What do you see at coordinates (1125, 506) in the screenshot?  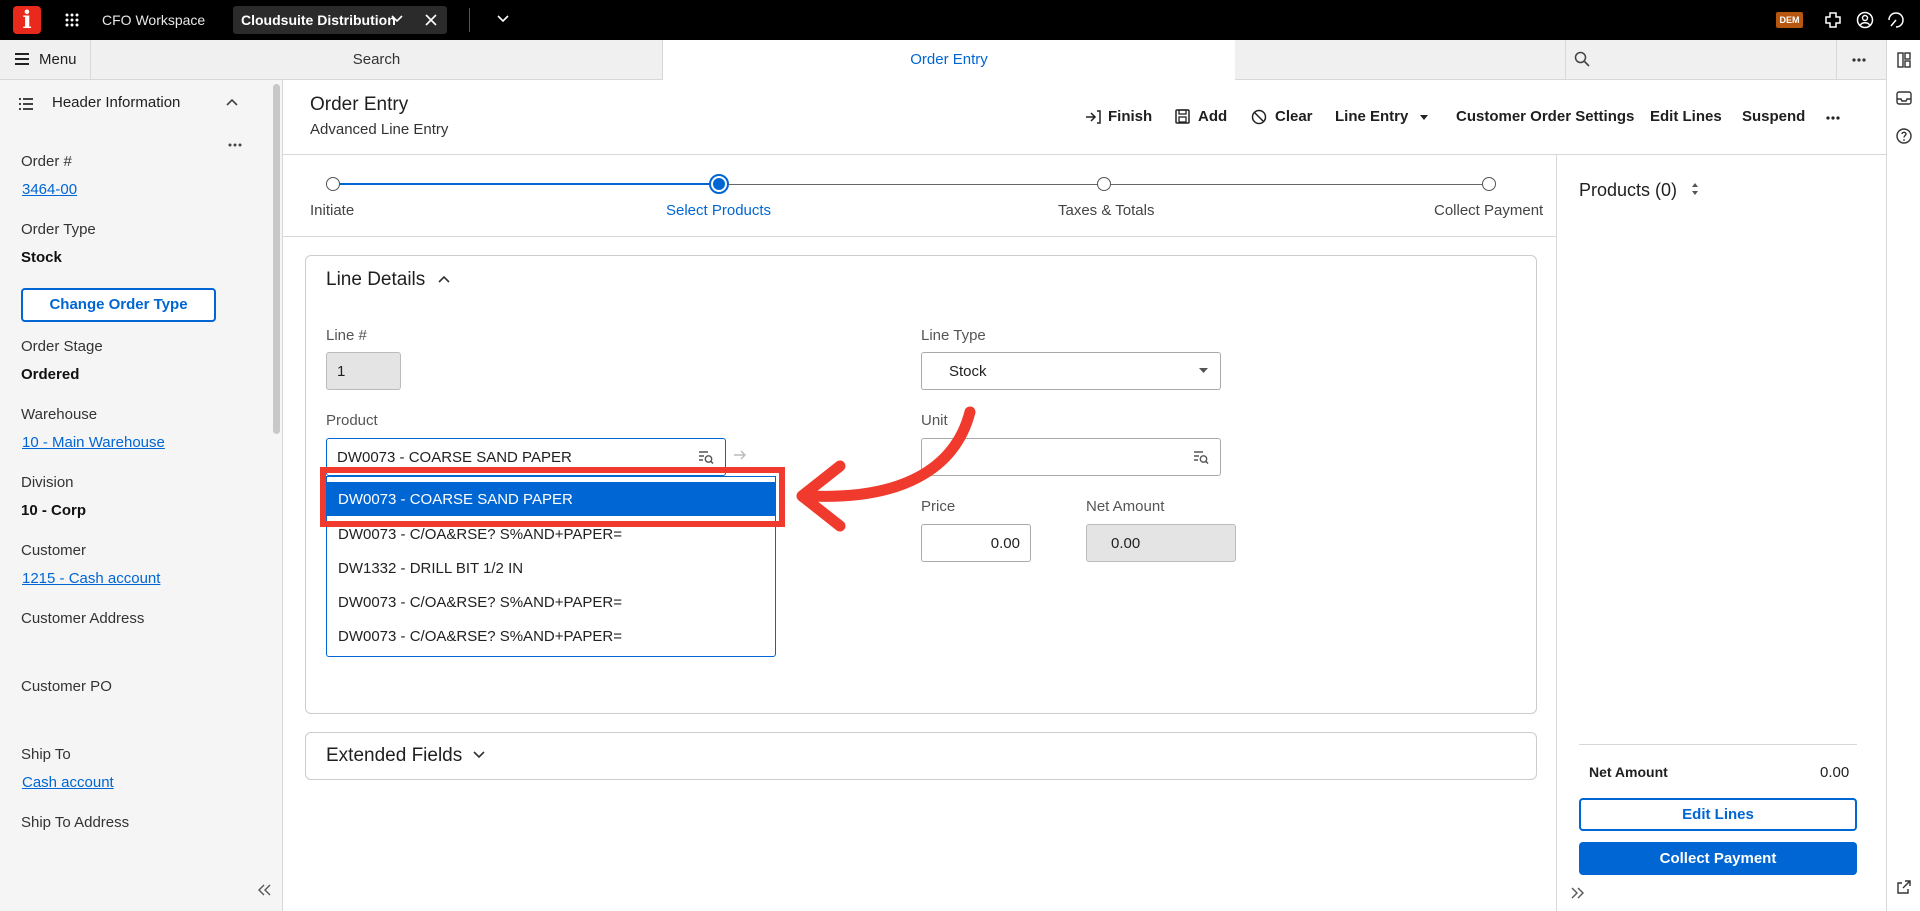 I see `net-amount-field-label: Net Amount` at bounding box center [1125, 506].